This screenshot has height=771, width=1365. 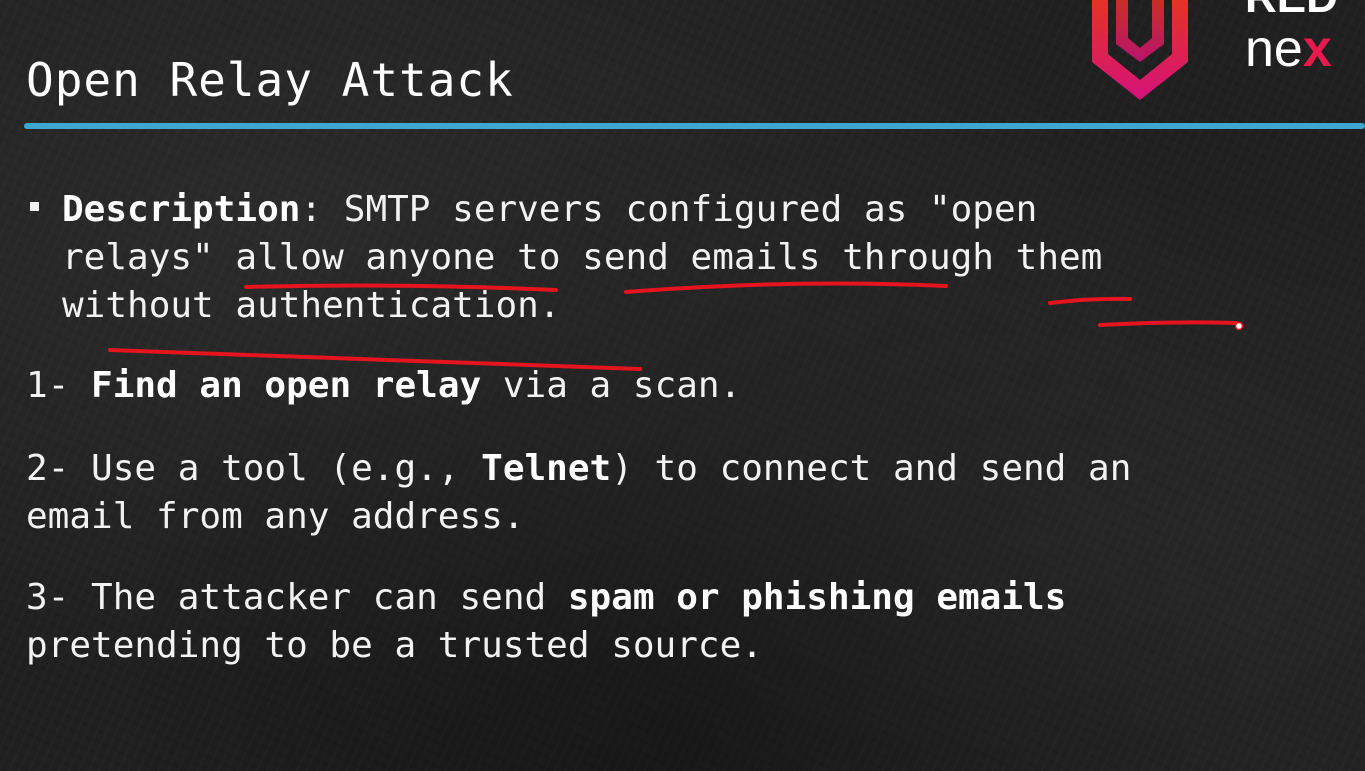 I want to click on step-1: 1- Find an open relay via a scan., so click(x=383, y=386).